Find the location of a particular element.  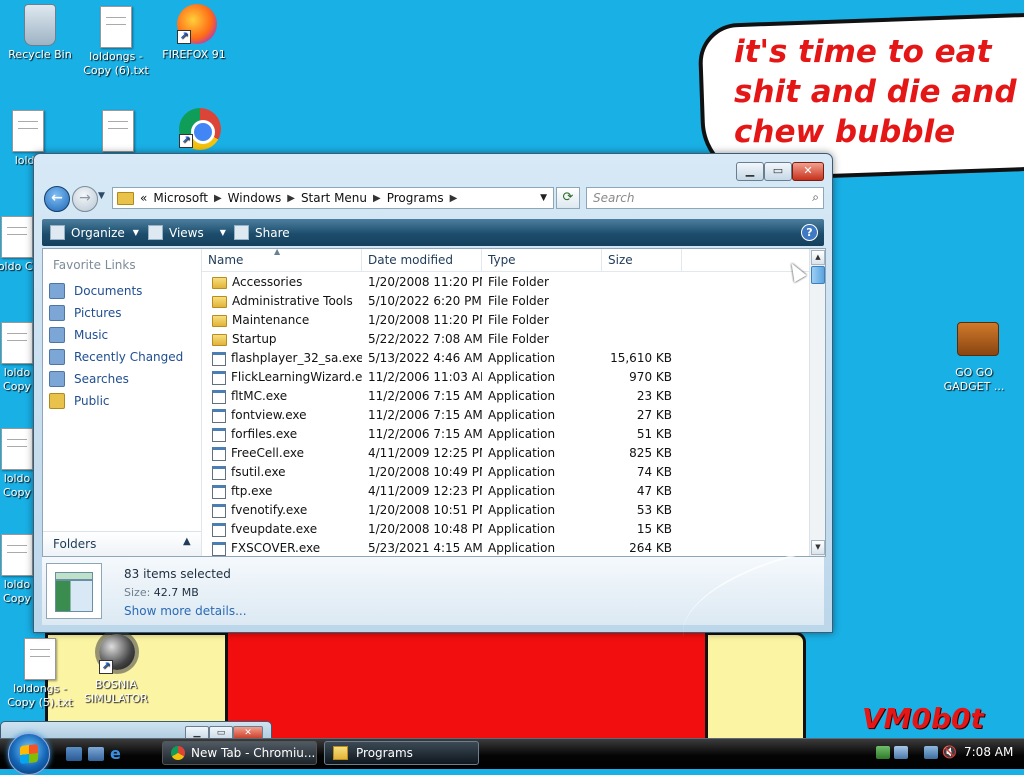

file-name: fltMC.exe is located at coordinates (282, 396).